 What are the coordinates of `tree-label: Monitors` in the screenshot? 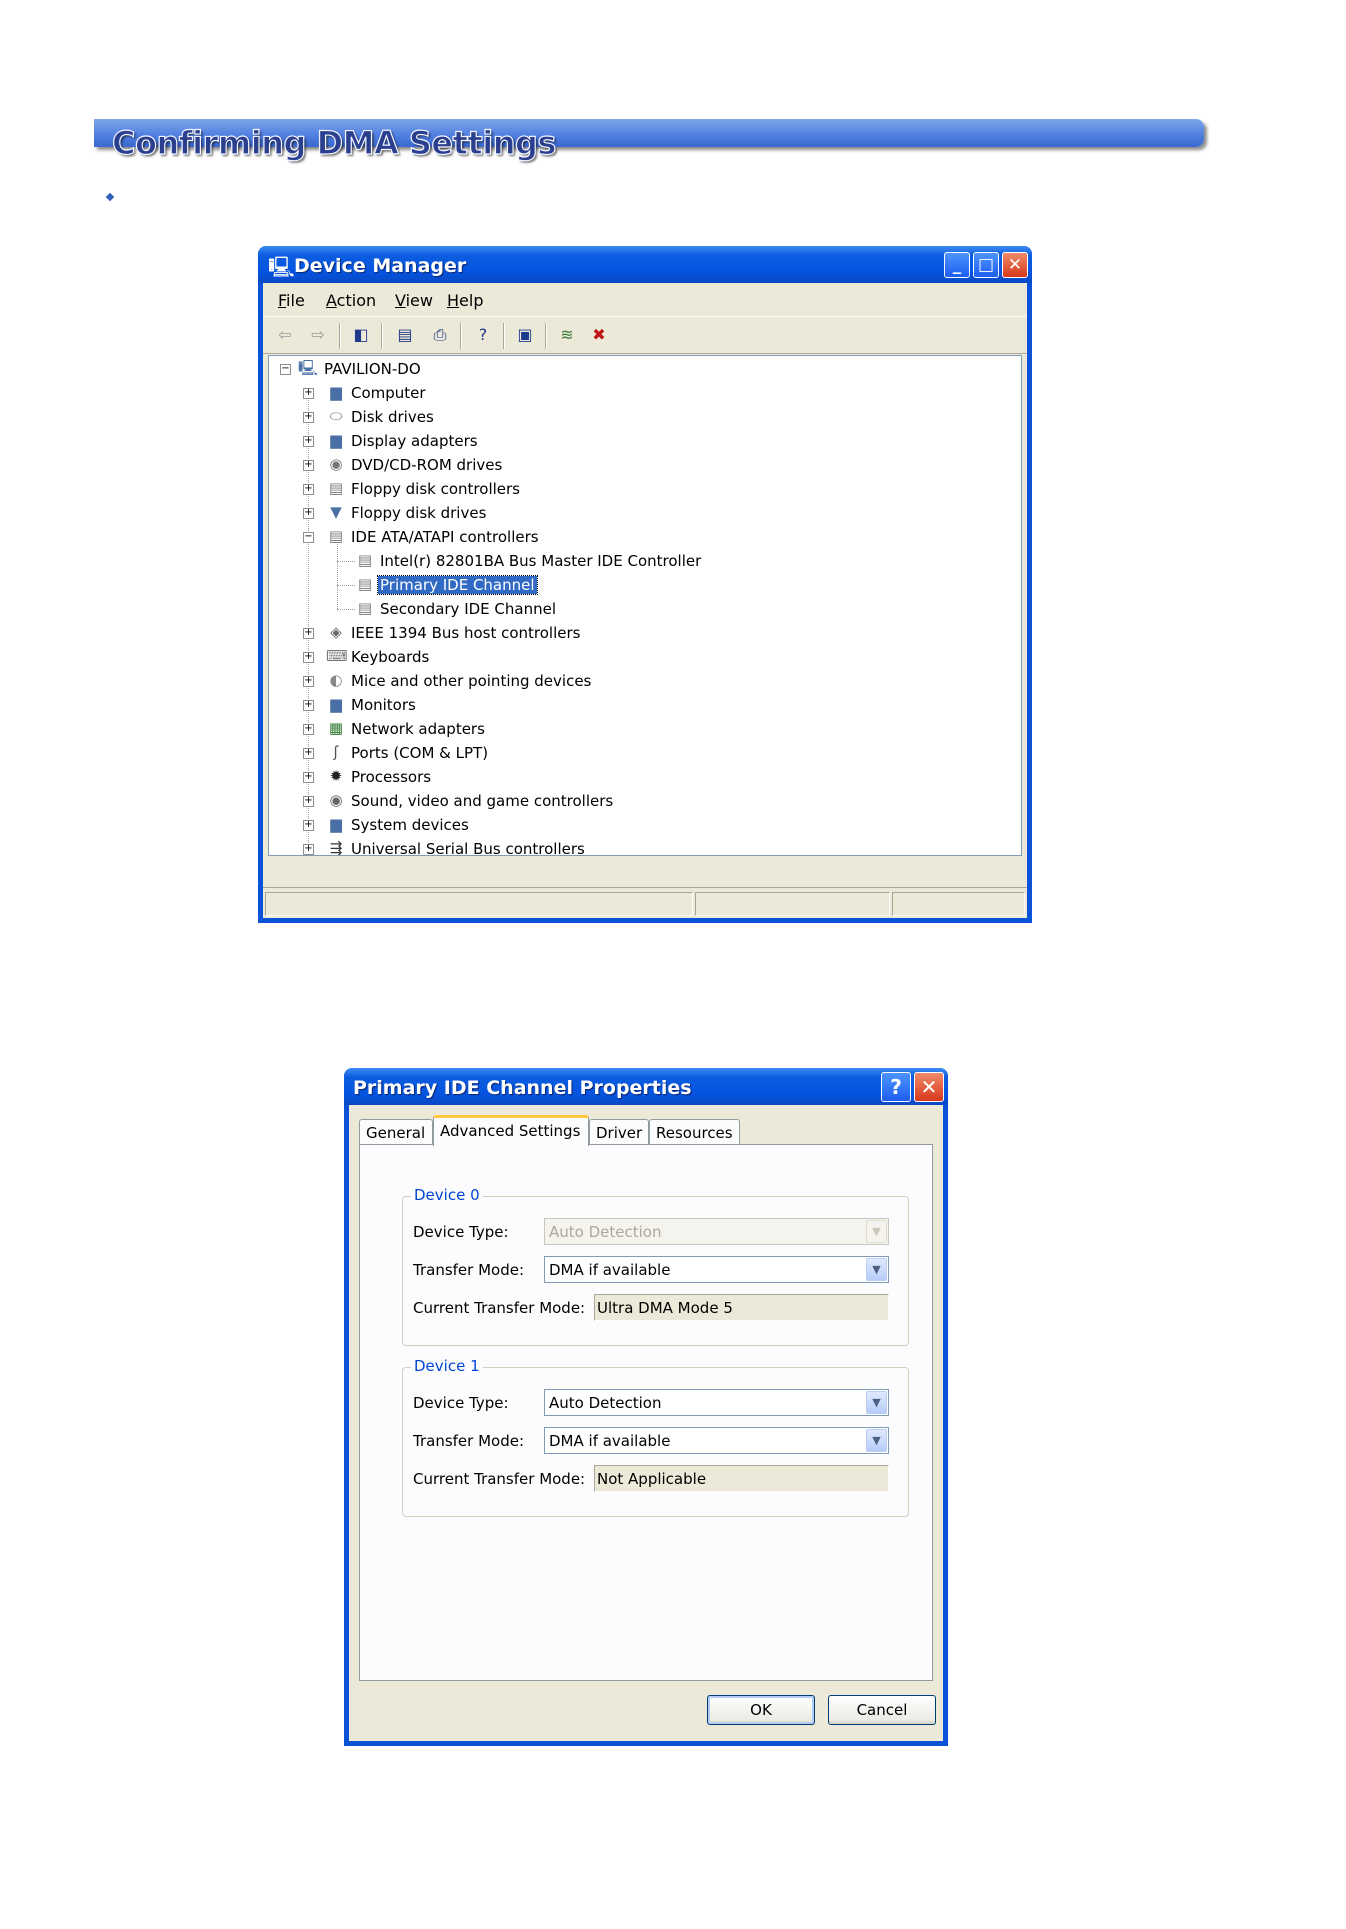 It's located at (383, 705).